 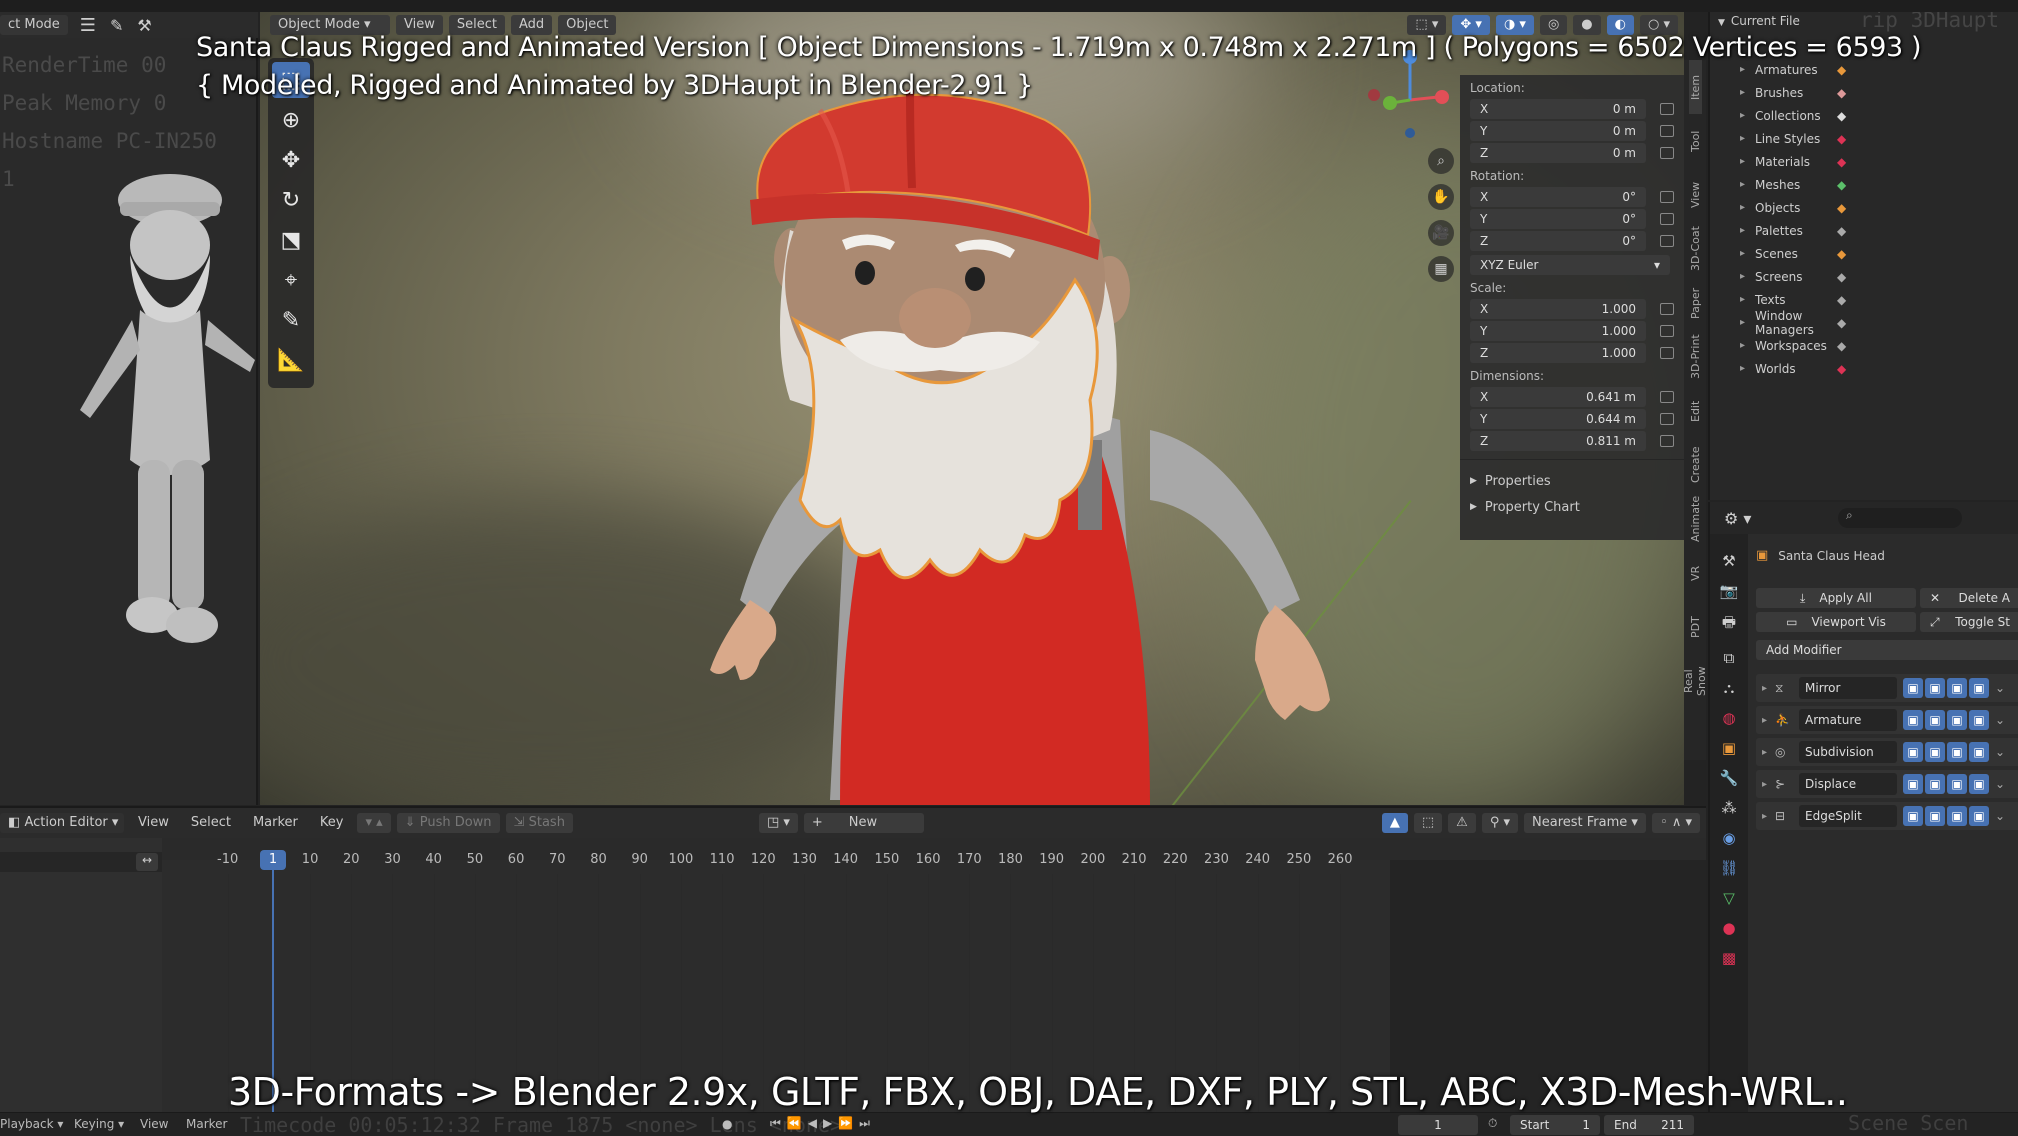 What do you see at coordinates (1729, 778) in the screenshot?
I see `modifier-tab-icon: 🔧` at bounding box center [1729, 778].